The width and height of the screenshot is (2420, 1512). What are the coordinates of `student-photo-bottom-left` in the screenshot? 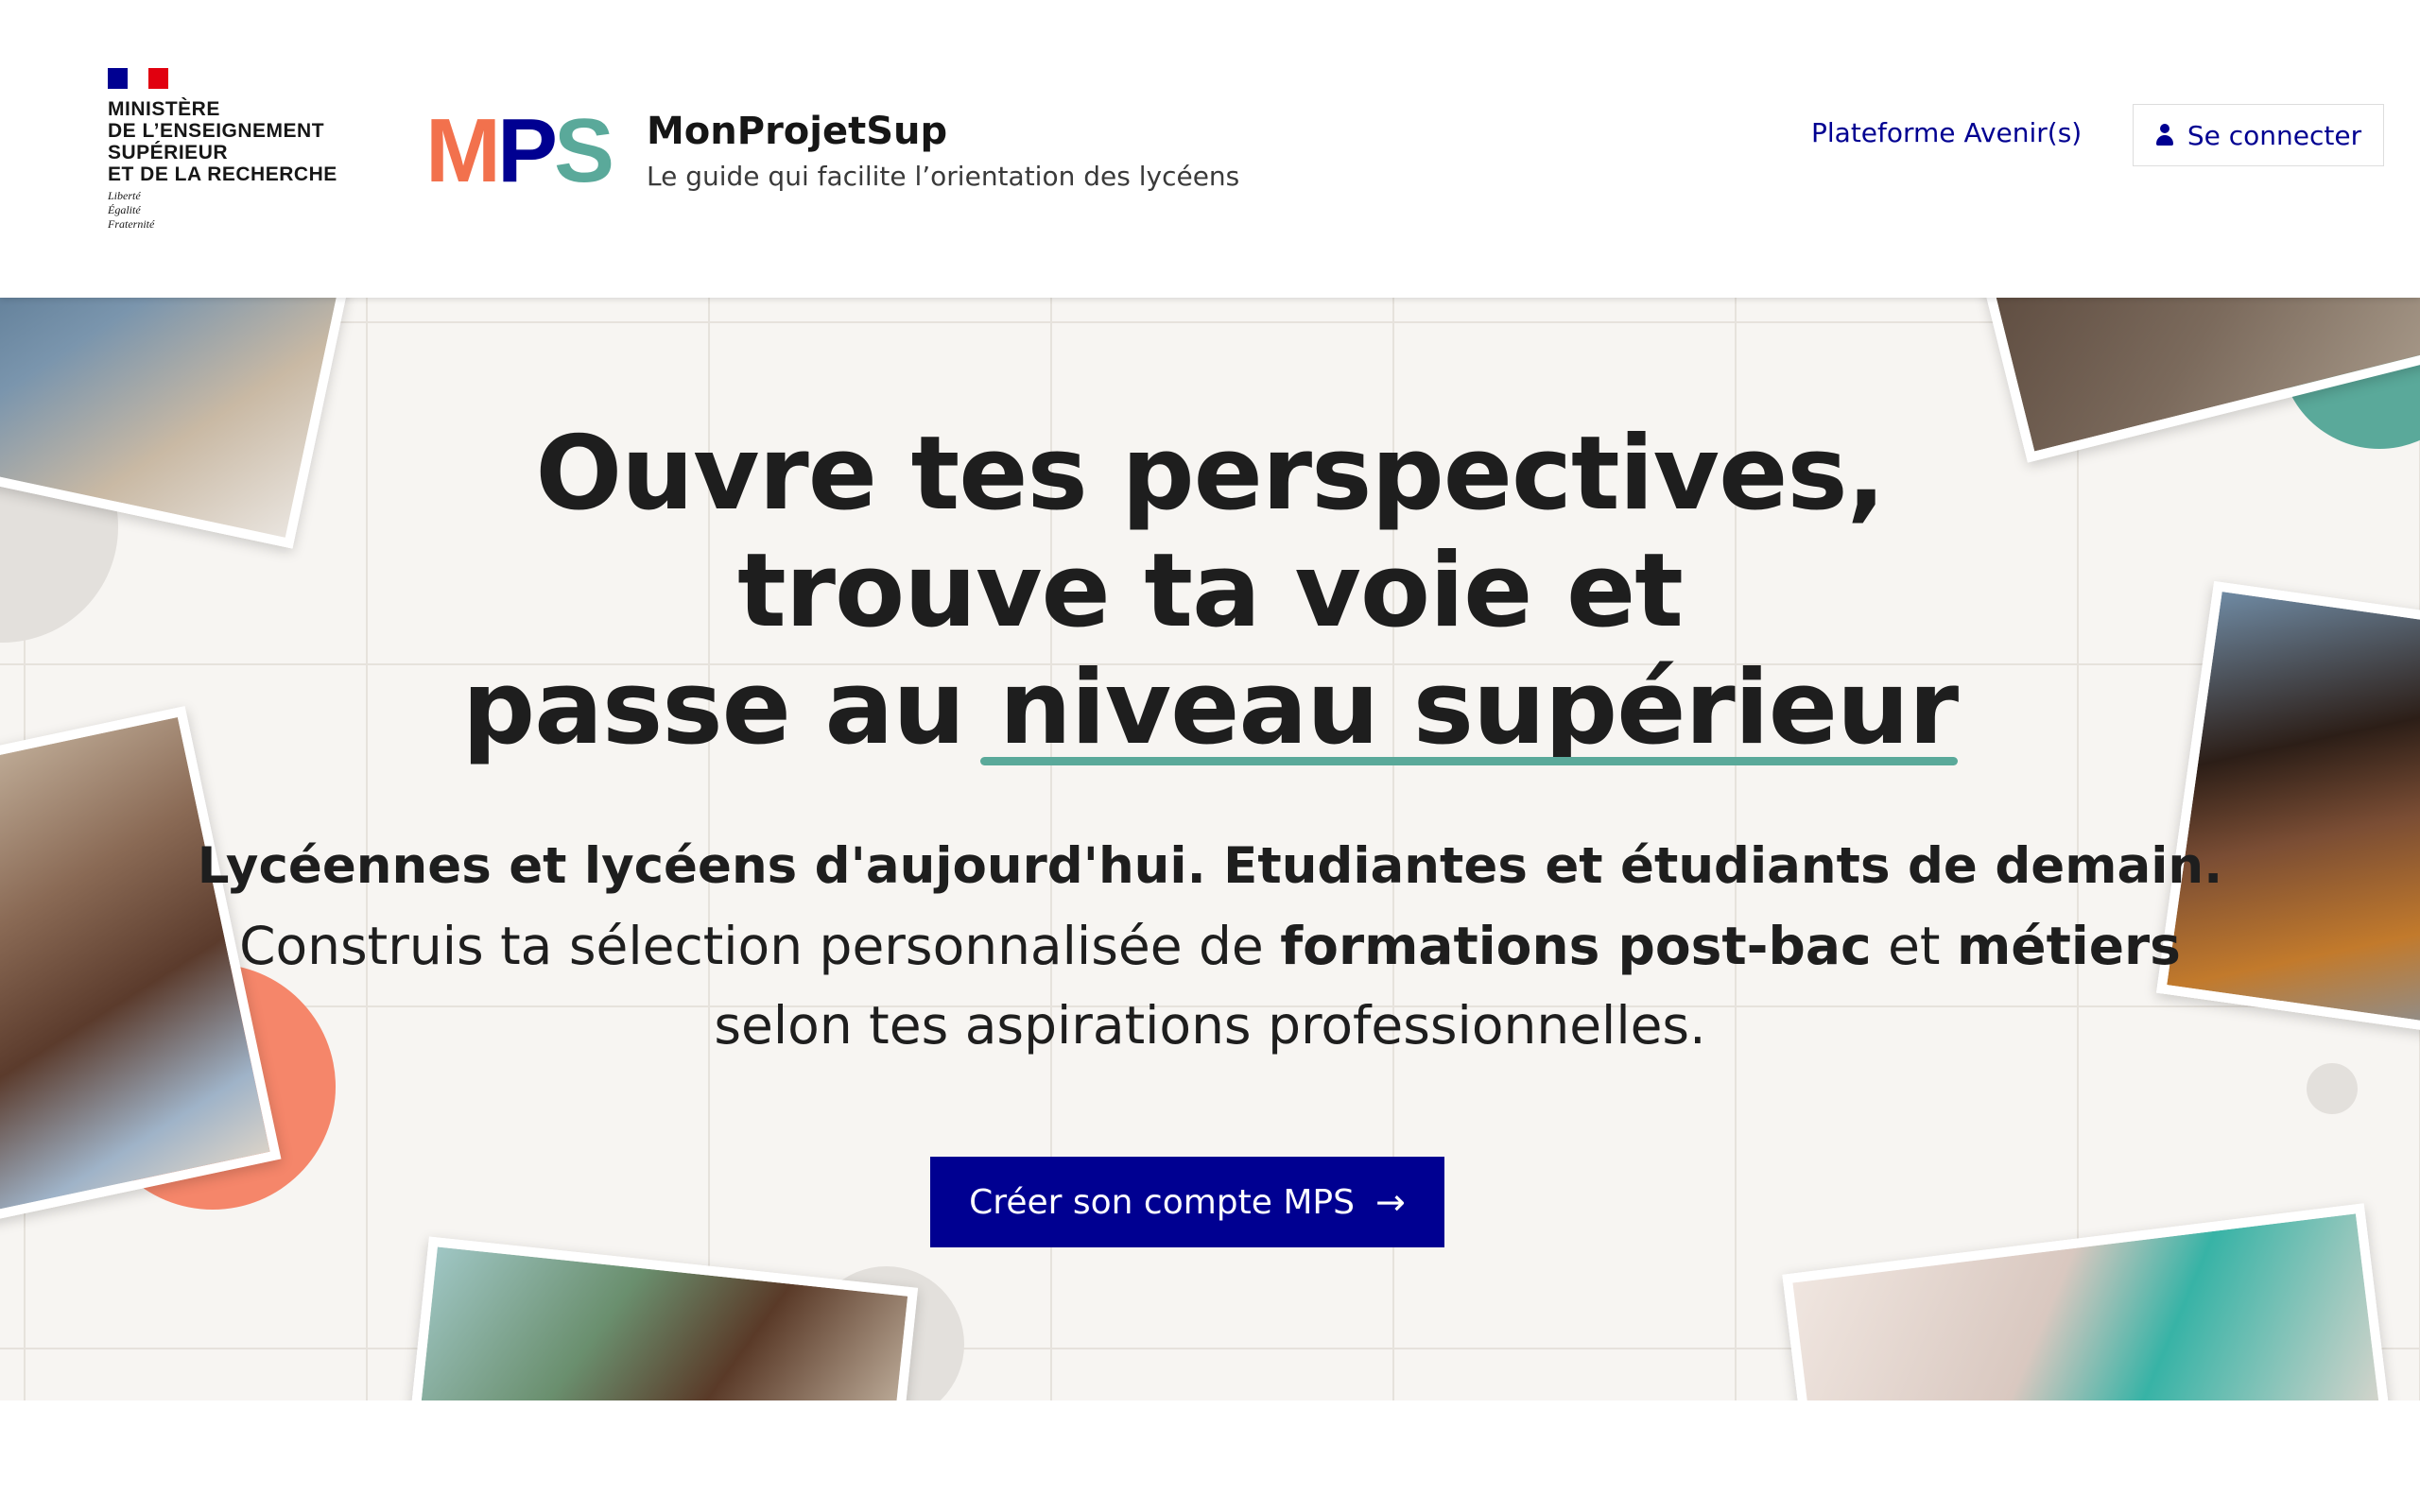 It's located at (662, 1318).